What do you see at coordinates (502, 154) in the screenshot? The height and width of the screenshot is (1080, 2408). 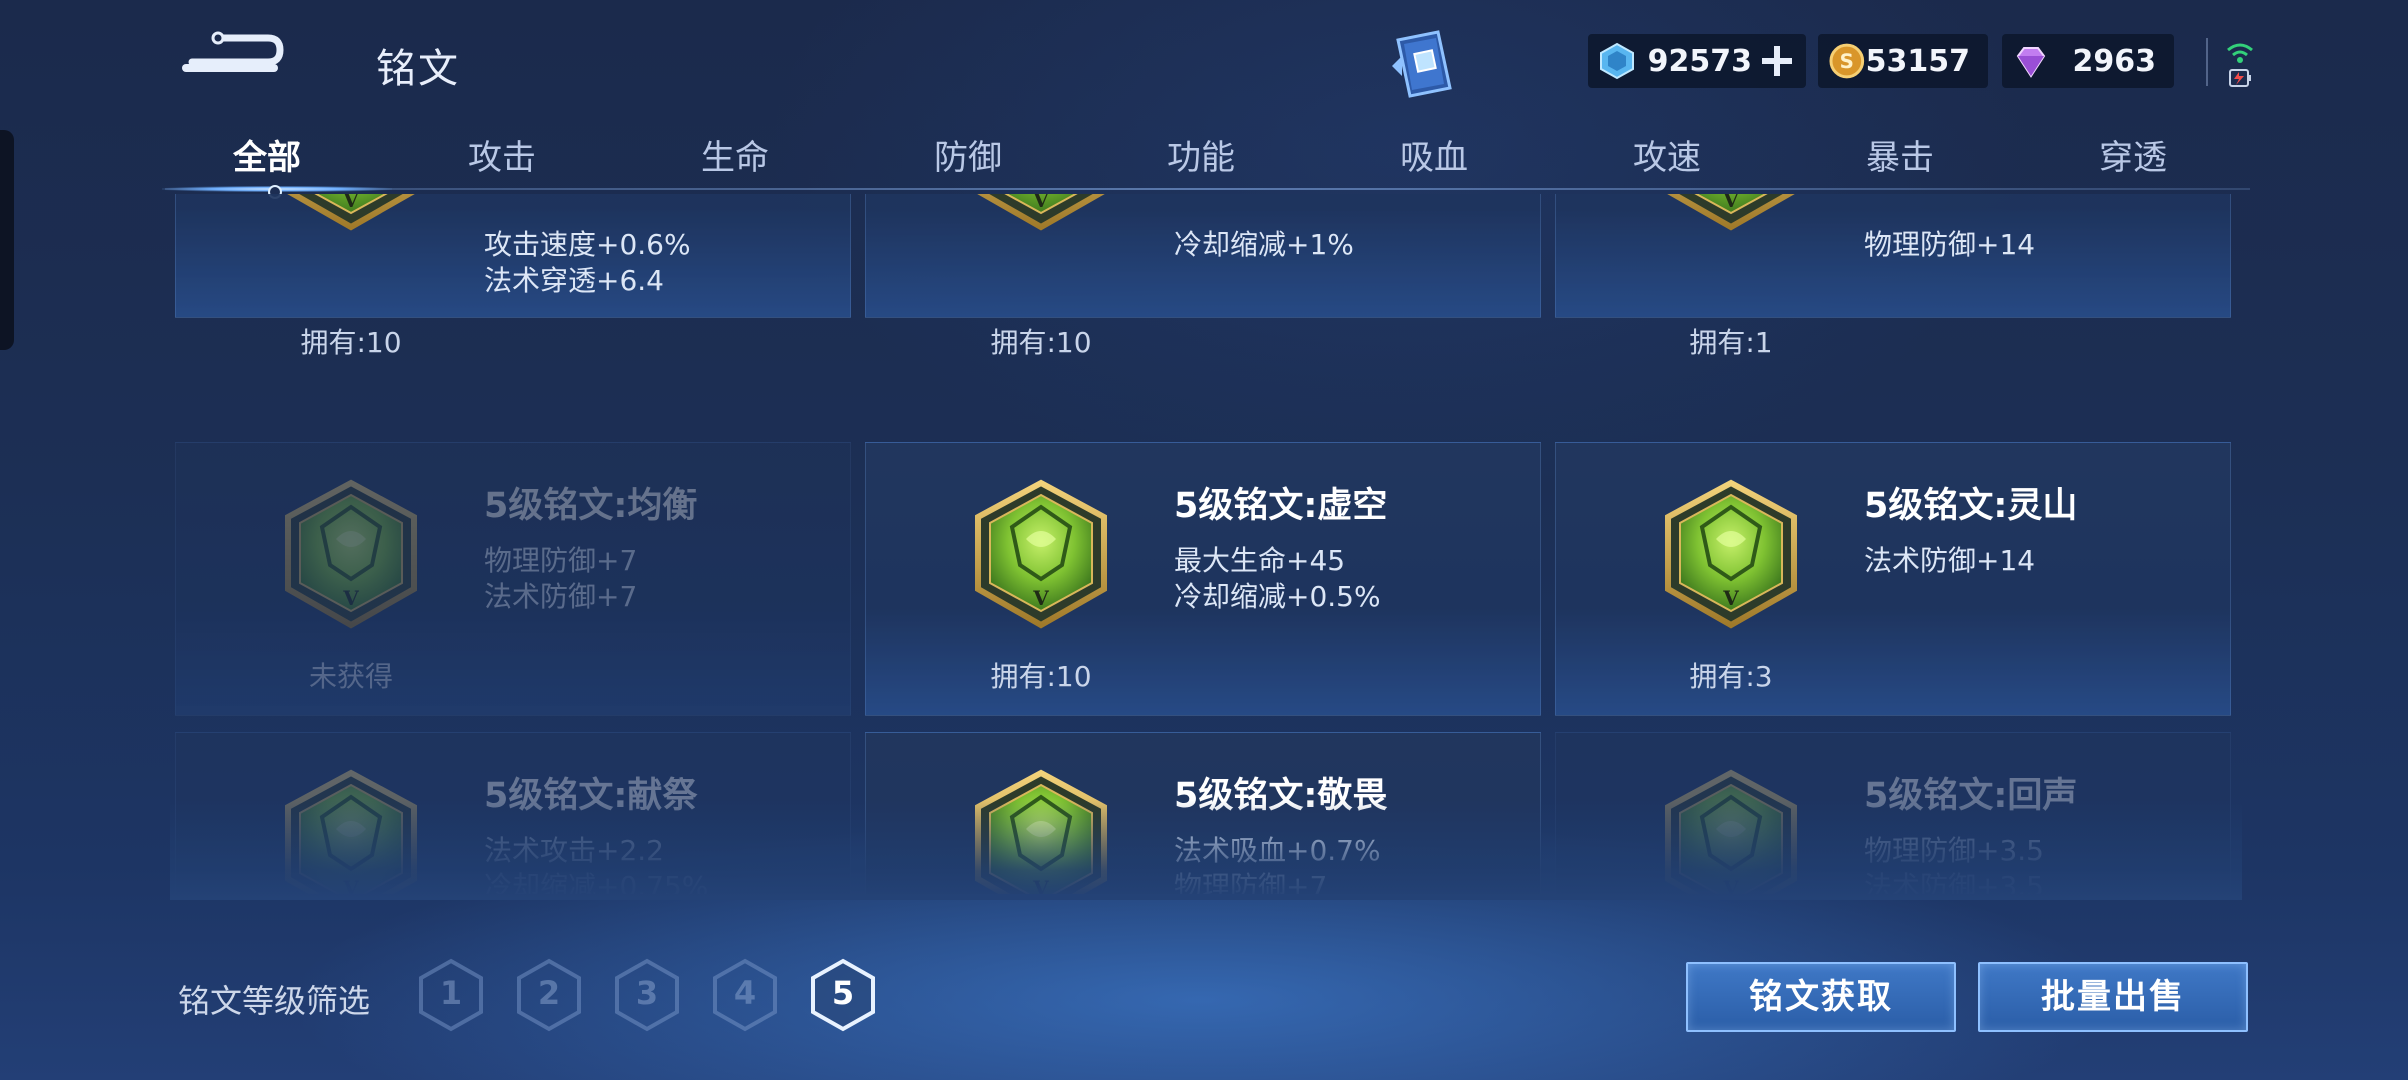 I see `tab-attack: 攻击` at bounding box center [502, 154].